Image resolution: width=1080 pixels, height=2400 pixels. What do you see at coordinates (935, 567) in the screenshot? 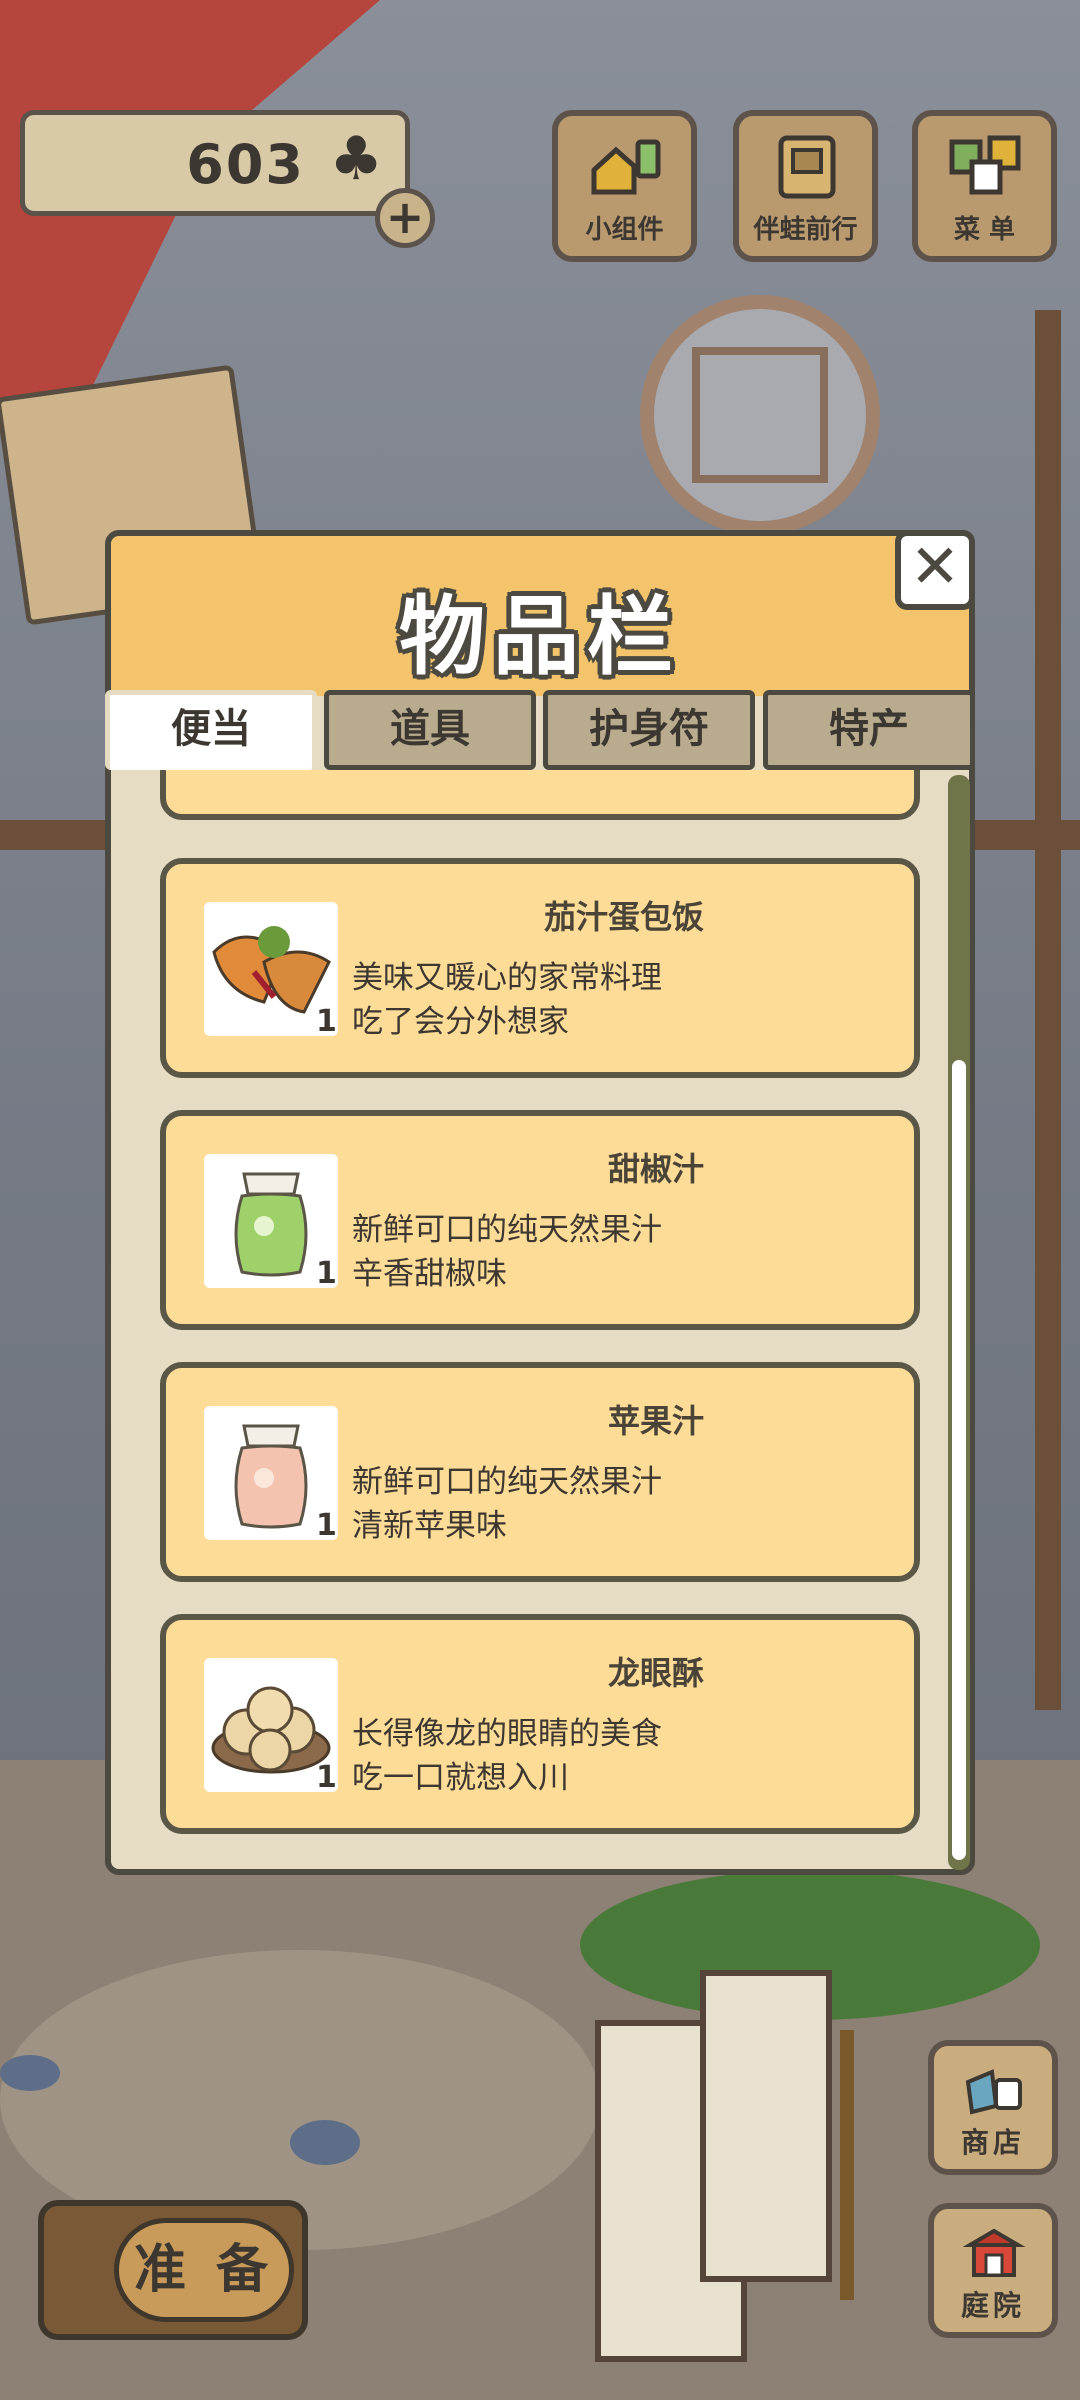
I see `close-icon: ✕` at bounding box center [935, 567].